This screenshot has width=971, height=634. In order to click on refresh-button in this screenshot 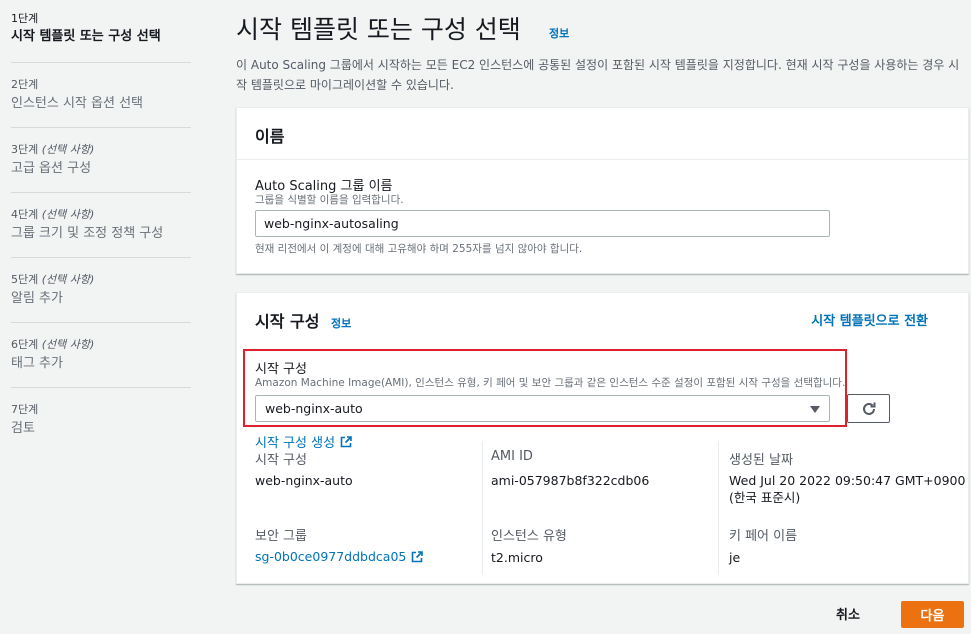, I will do `click(868, 408)`.